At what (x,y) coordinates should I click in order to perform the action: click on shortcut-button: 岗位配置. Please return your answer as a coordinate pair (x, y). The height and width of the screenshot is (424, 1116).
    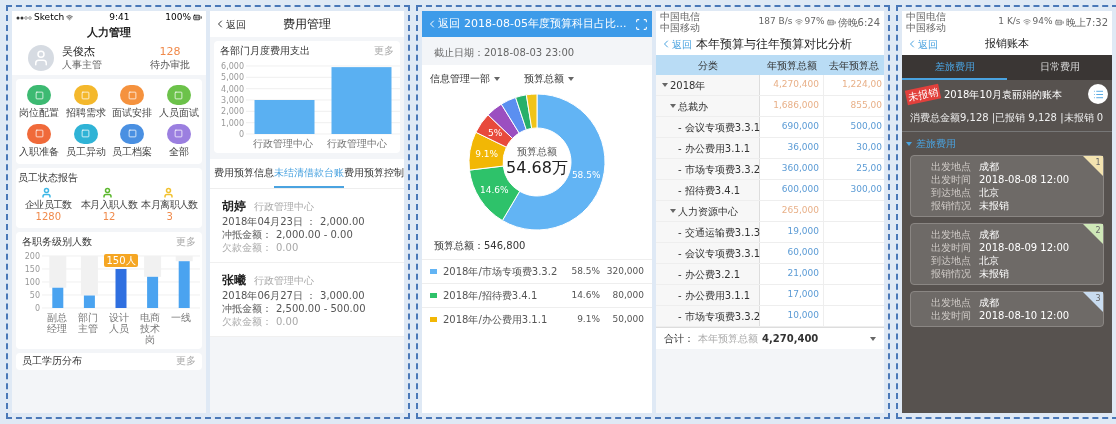
    Looking at the image, I should click on (39, 102).